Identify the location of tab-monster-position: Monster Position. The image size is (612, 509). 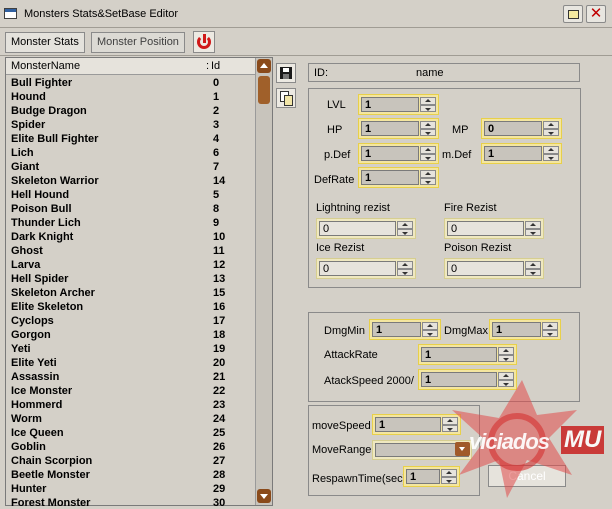
(138, 42).